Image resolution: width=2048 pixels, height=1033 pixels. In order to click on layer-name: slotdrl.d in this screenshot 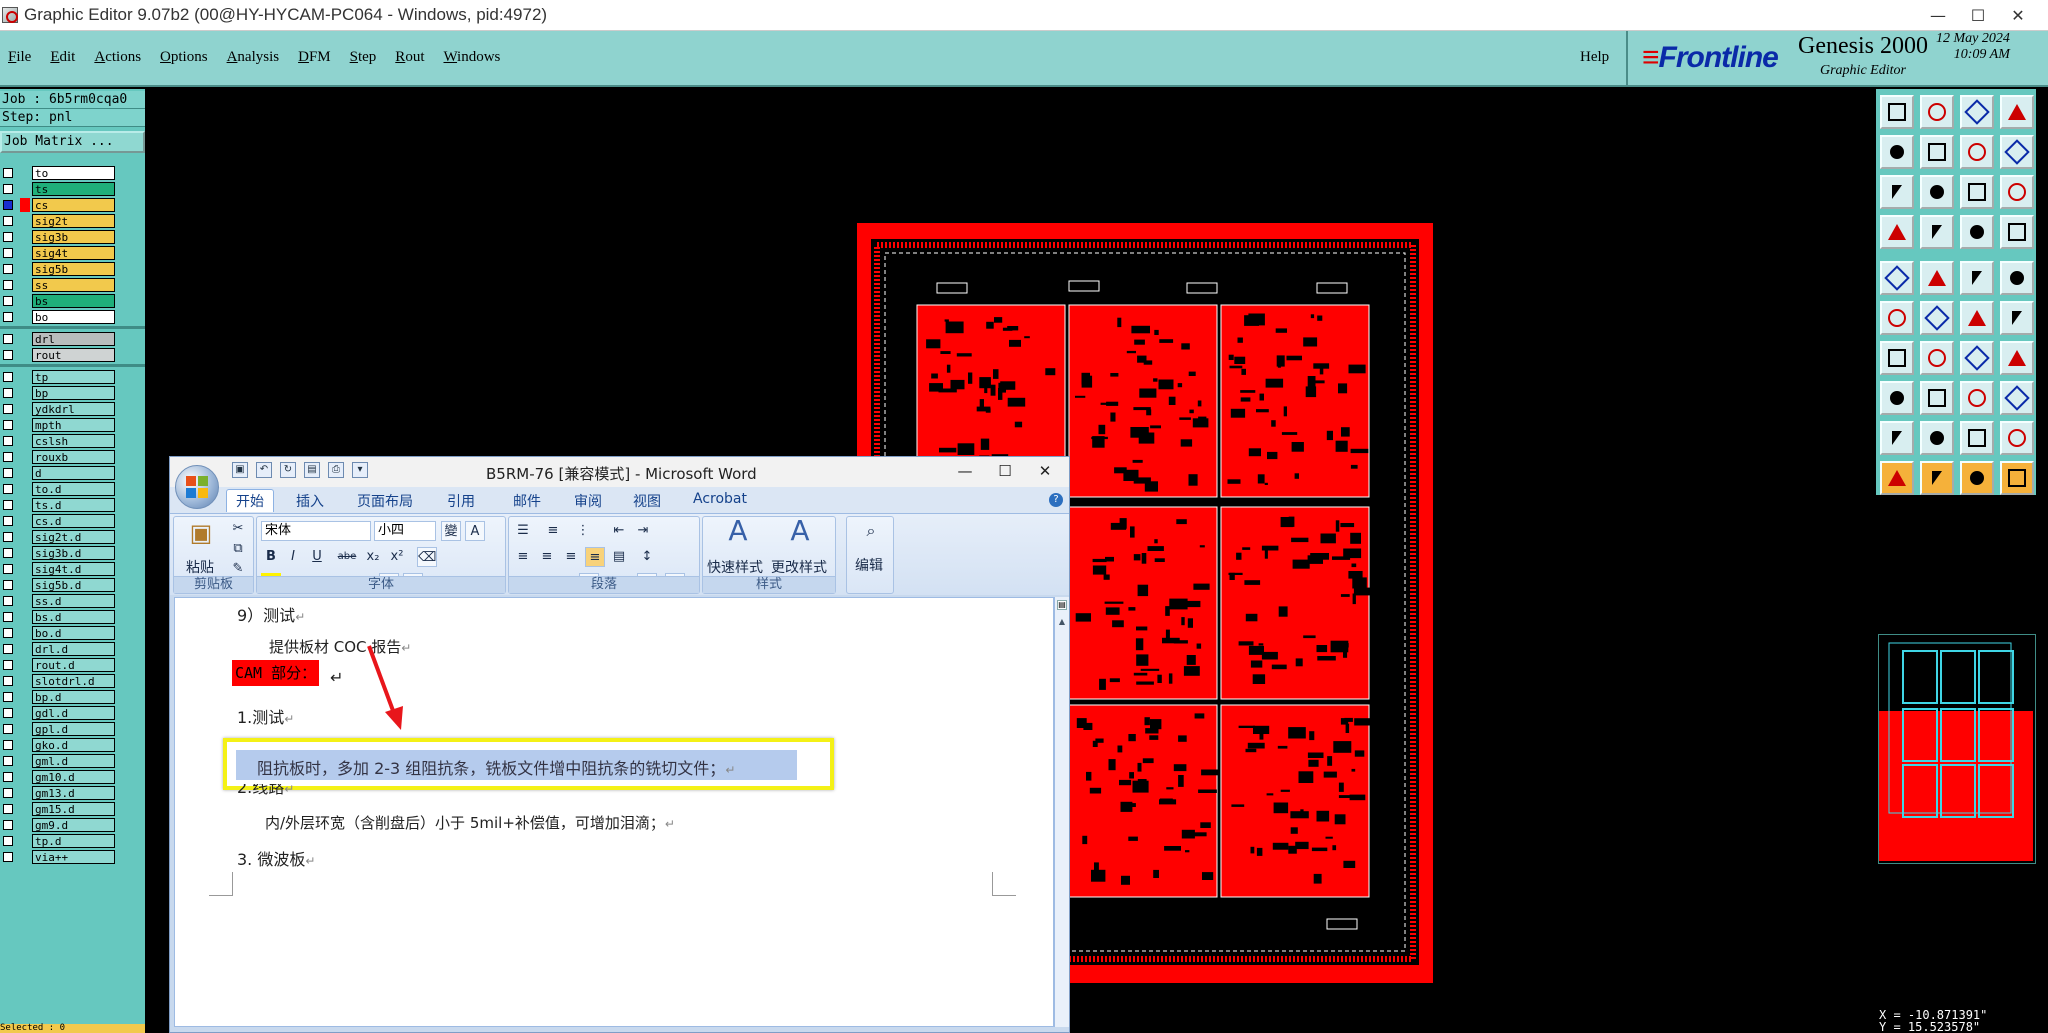, I will do `click(73, 681)`.